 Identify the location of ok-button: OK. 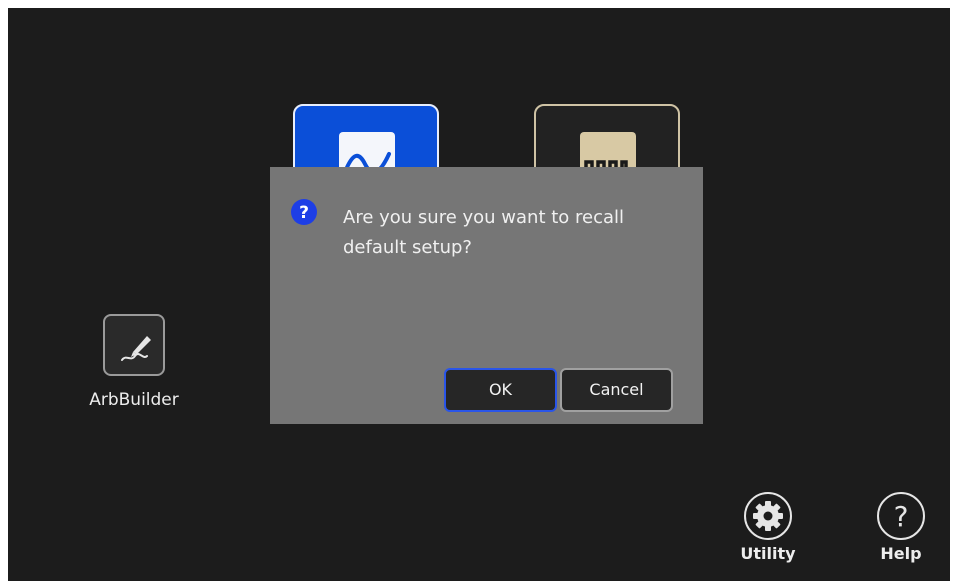
(500, 390).